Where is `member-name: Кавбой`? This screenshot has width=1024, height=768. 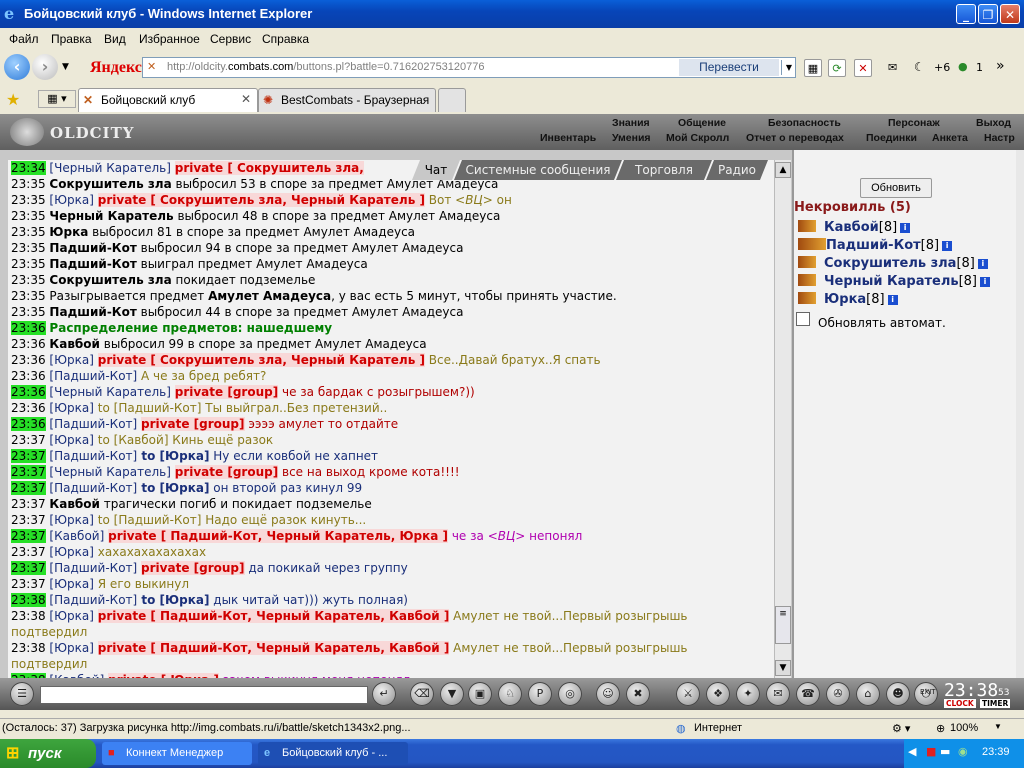
member-name: Кавбой is located at coordinates (851, 227).